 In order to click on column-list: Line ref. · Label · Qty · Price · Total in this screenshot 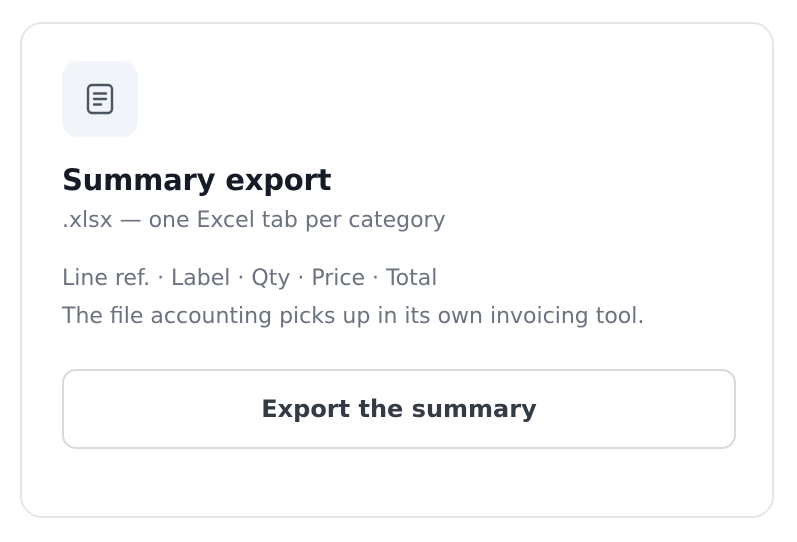, I will do `click(250, 278)`.